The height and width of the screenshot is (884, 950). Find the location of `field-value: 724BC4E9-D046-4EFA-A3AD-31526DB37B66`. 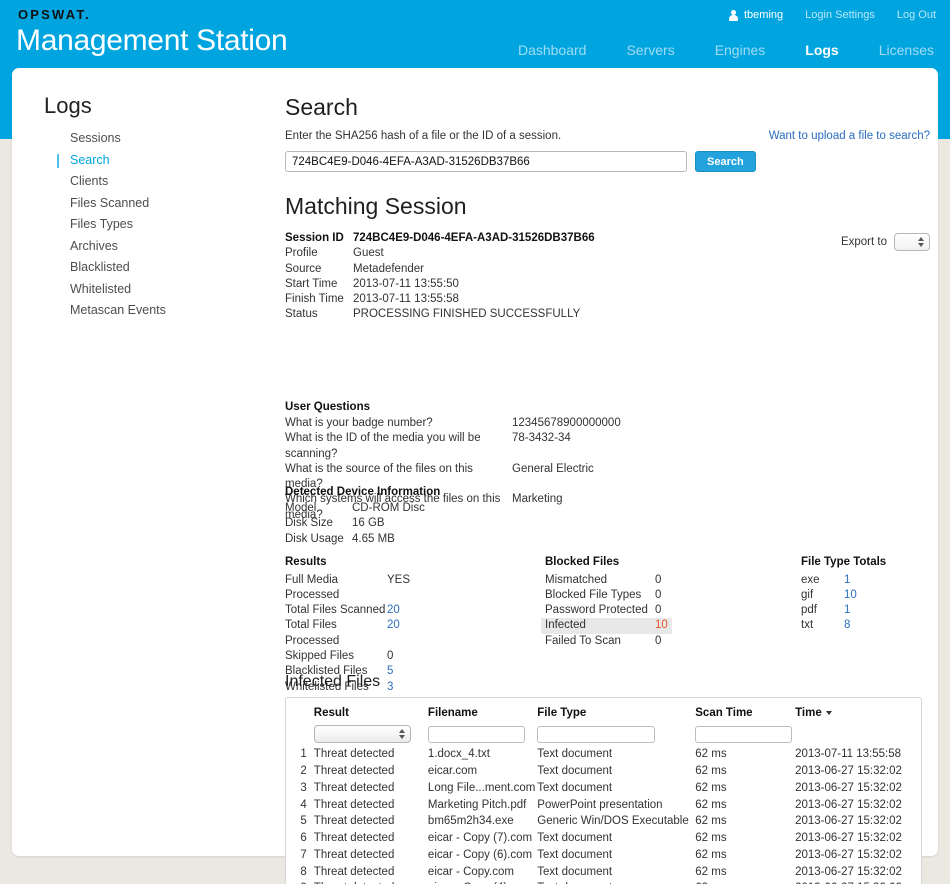

field-value: 724BC4E9-D046-4EFA-A3AD-31526DB37B66 is located at coordinates (474, 238).